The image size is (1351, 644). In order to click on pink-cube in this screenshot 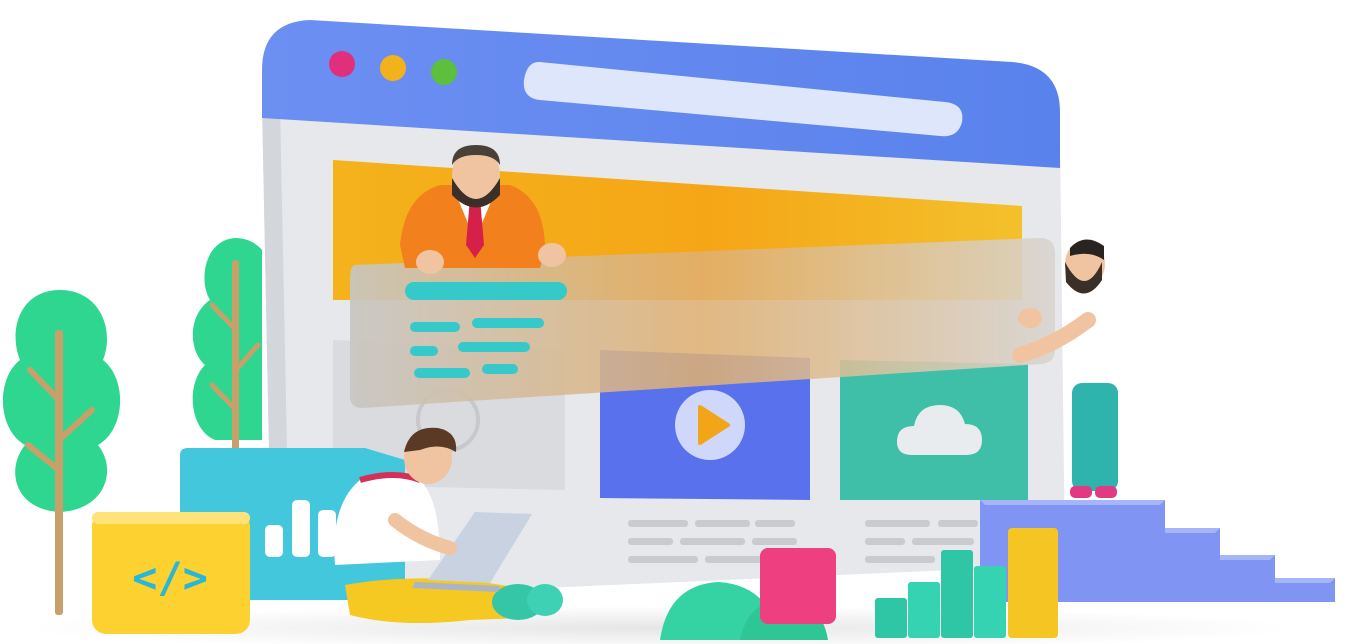, I will do `click(798, 586)`.